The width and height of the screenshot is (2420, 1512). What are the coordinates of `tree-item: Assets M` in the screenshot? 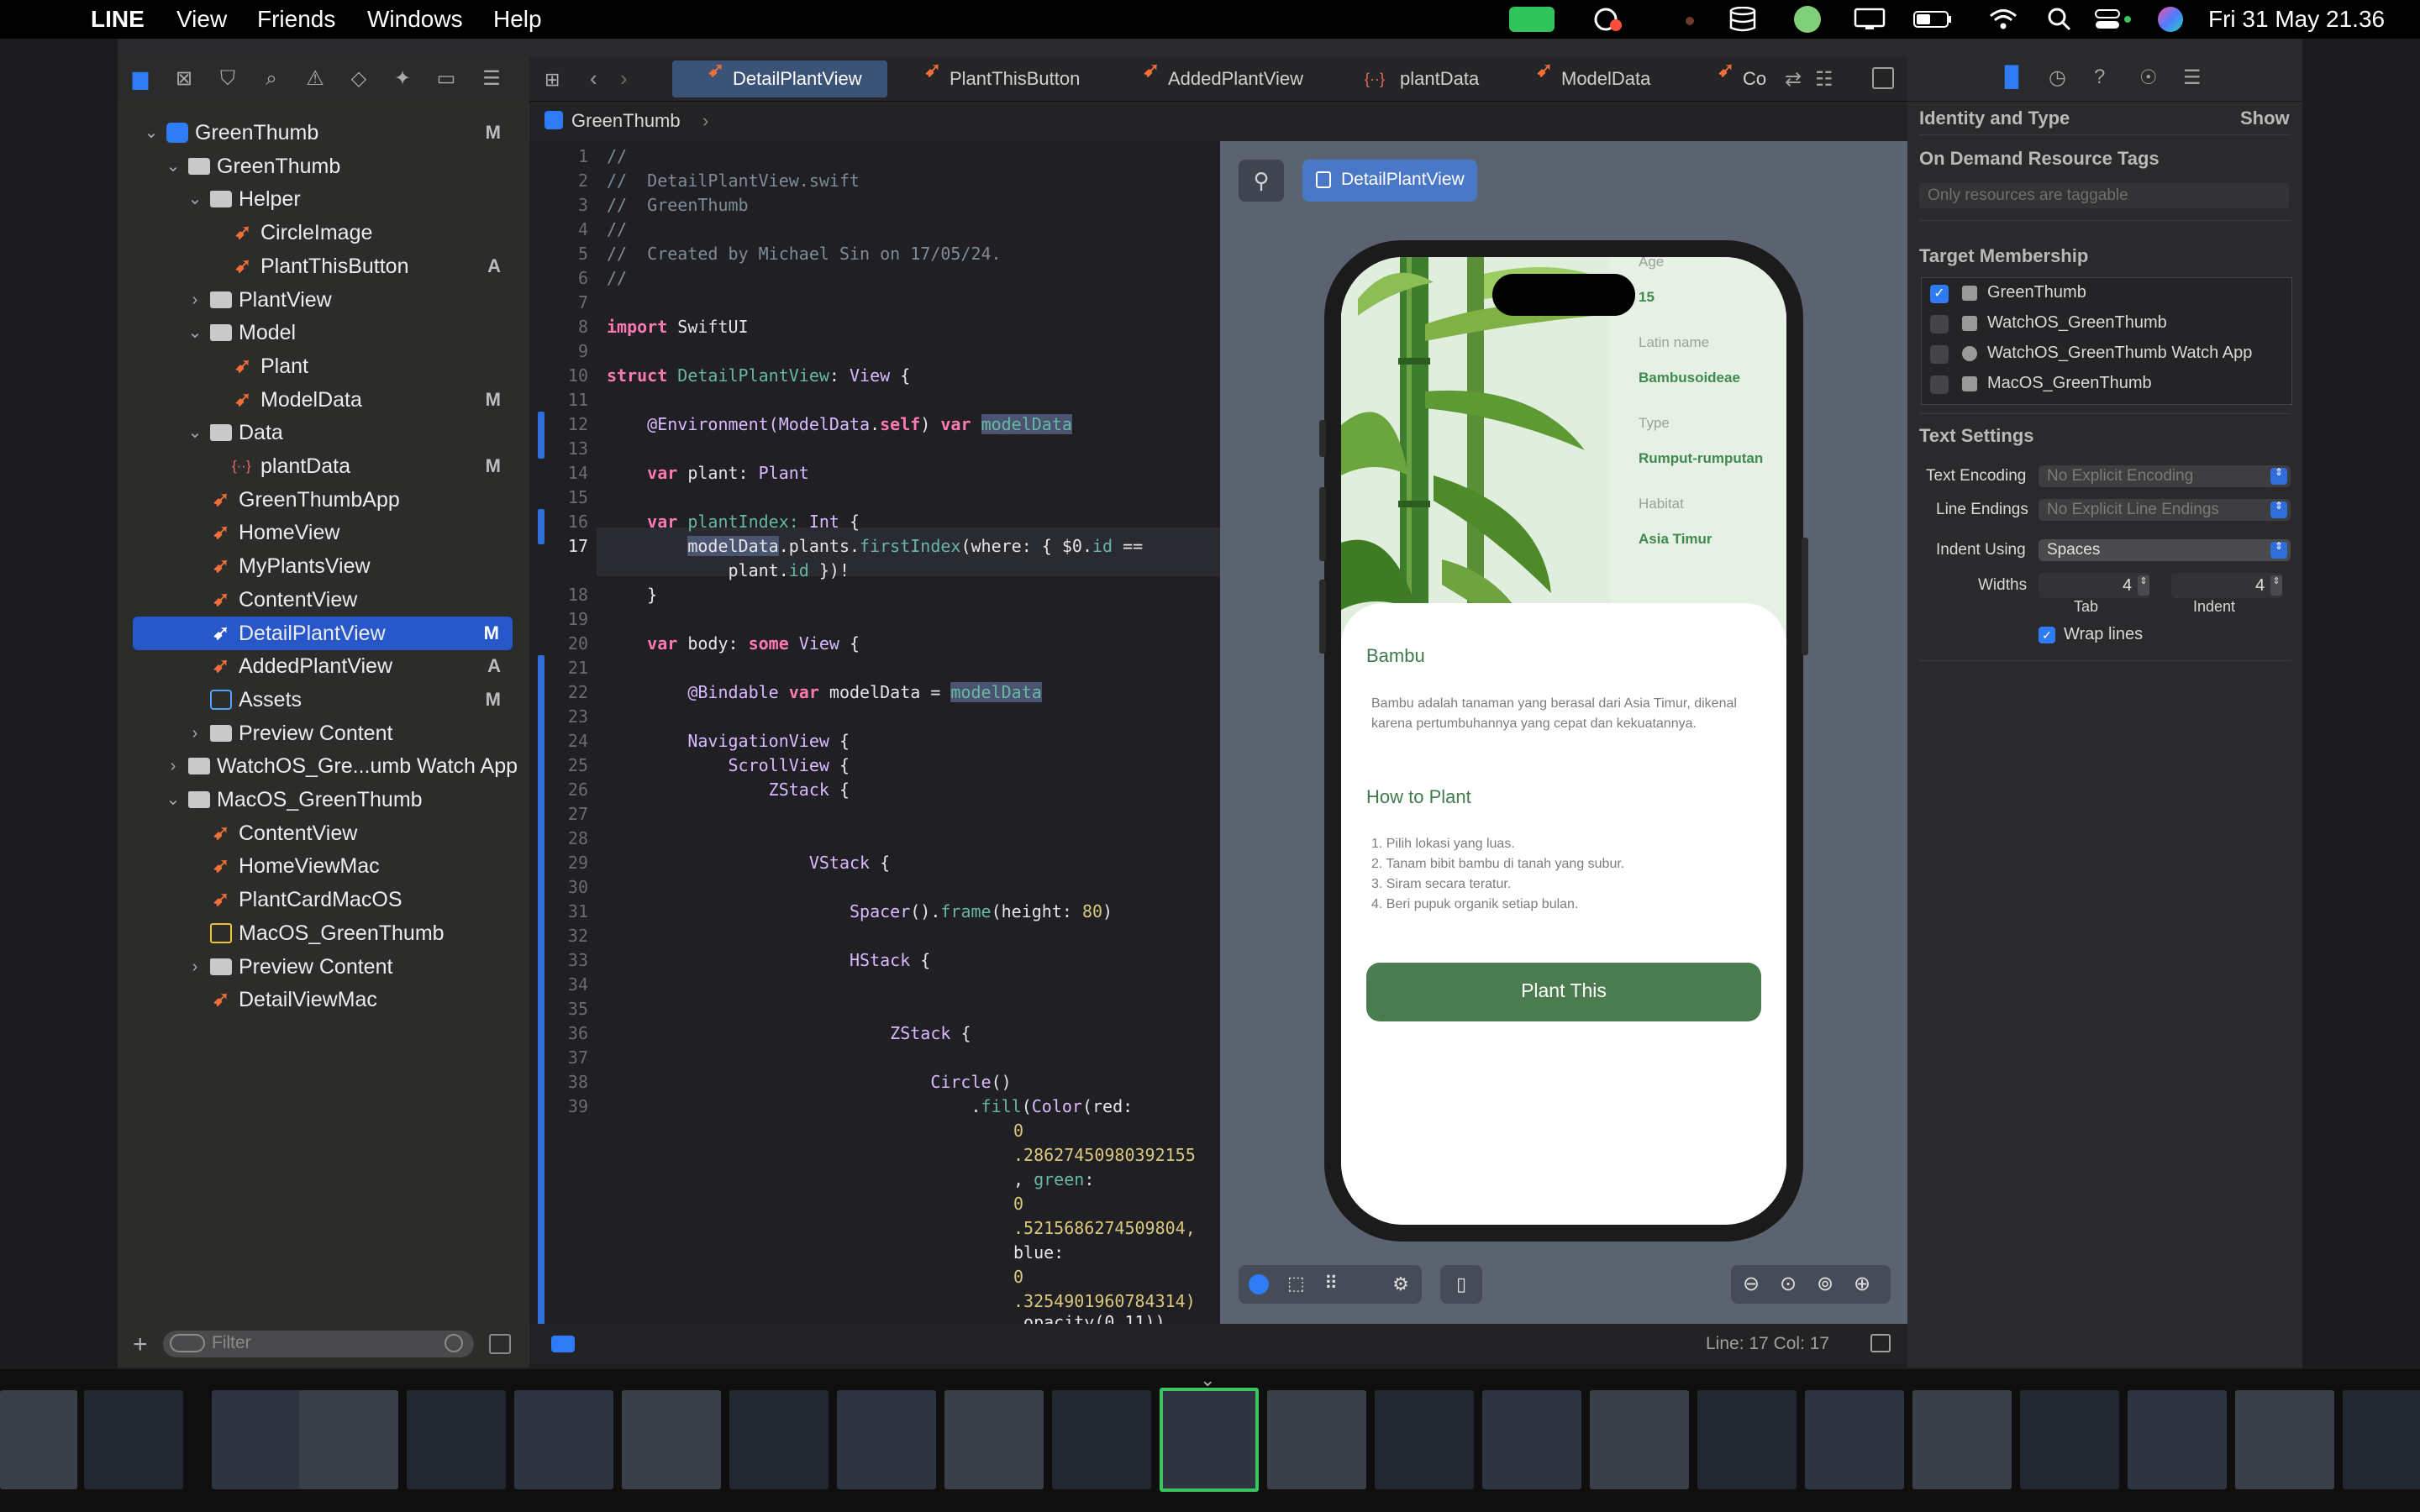 It's located at (323, 700).